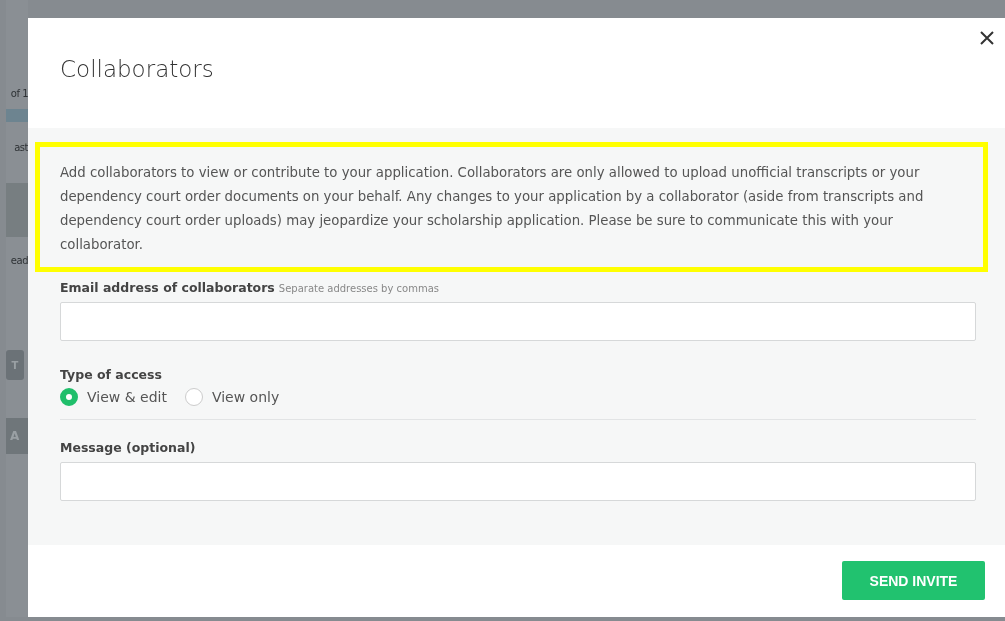  Describe the element at coordinates (18, 93) in the screenshot. I see `page-text: of 1` at that location.